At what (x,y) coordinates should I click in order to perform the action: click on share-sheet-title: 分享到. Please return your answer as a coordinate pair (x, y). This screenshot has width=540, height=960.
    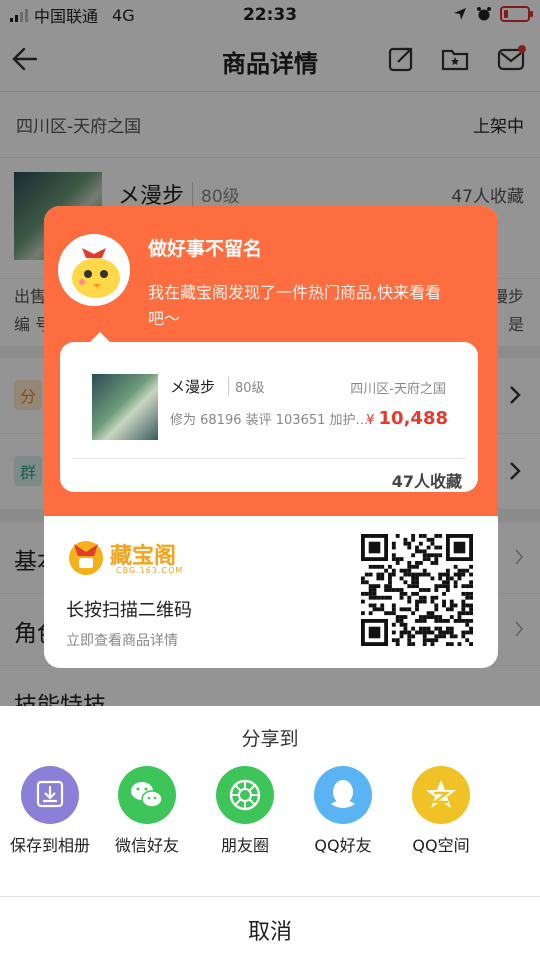
    Looking at the image, I should click on (270, 739).